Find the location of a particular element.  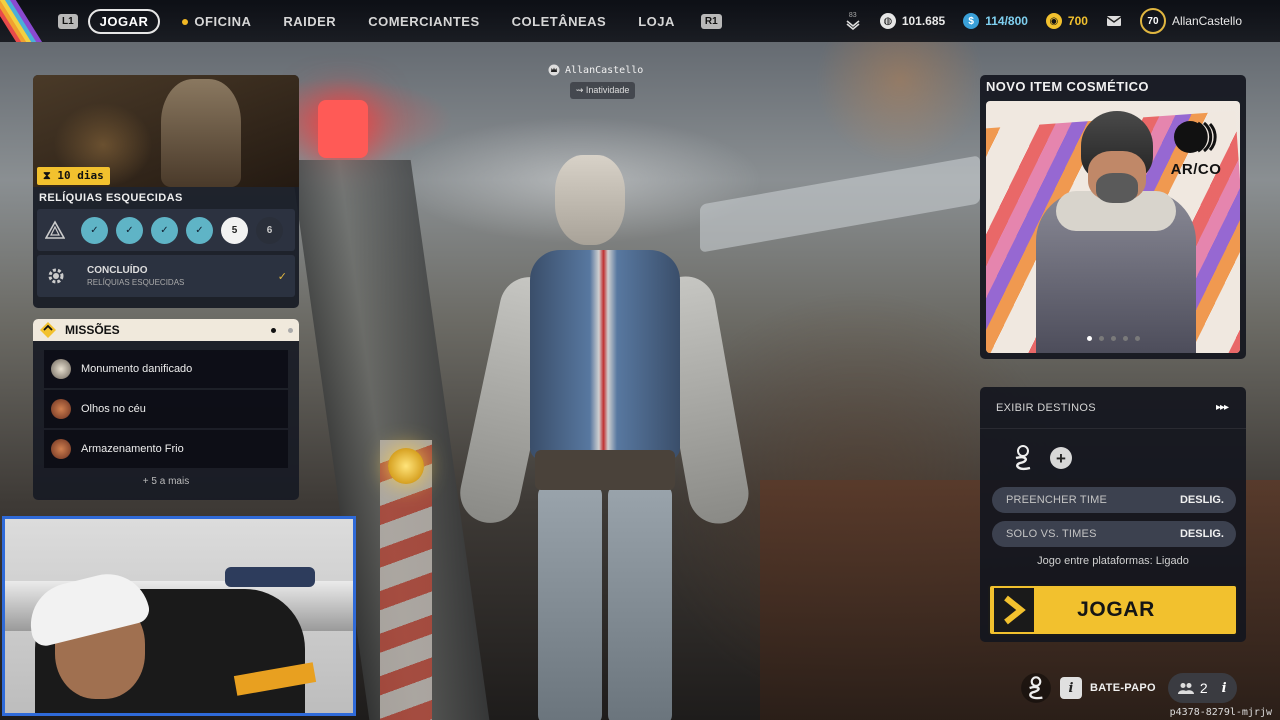

inbox-button is located at coordinates (1114, 21).